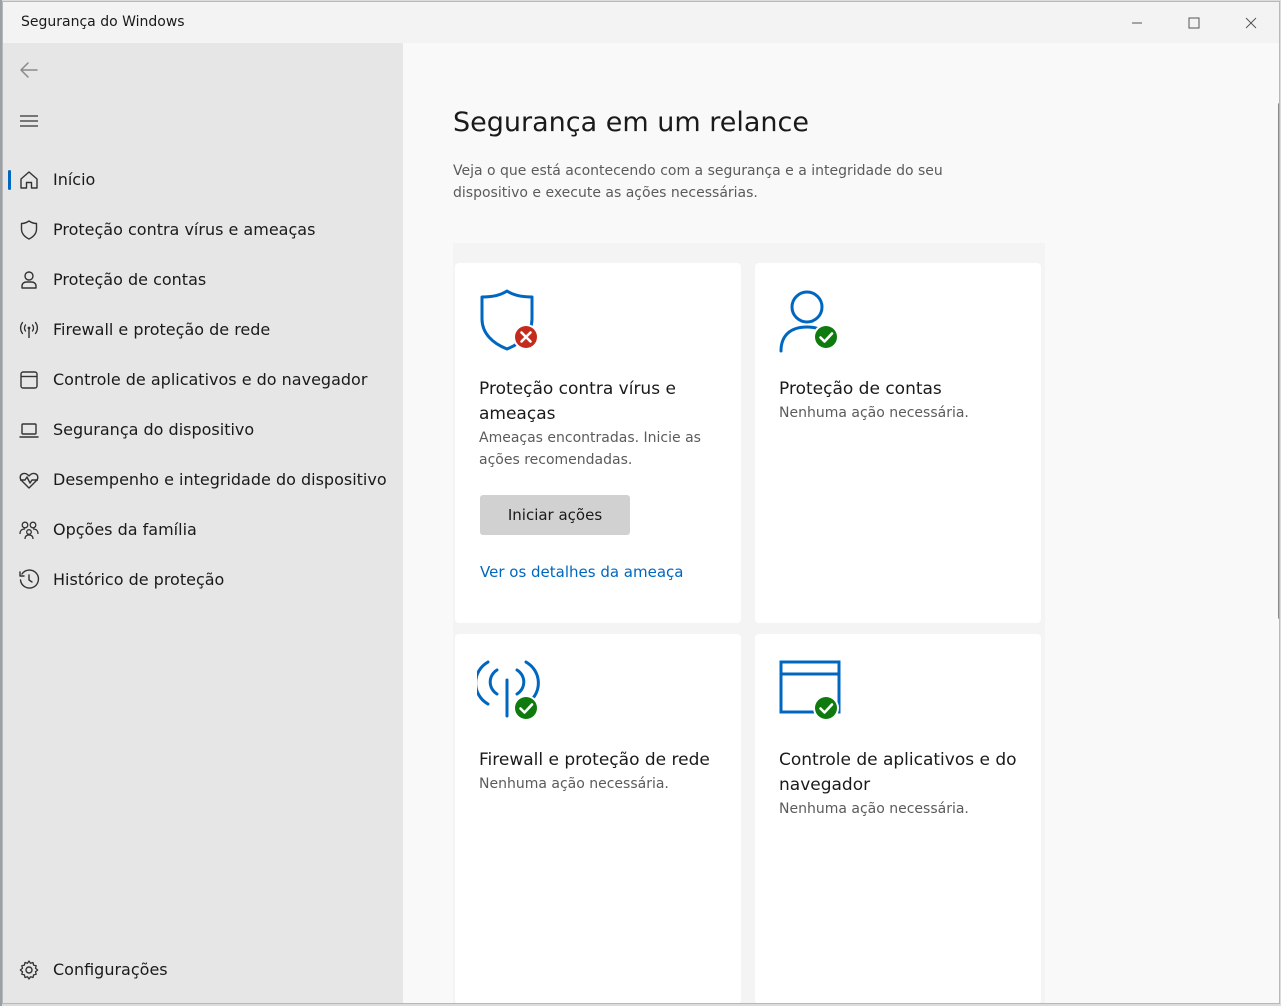 The image size is (1281, 1006). Describe the element at coordinates (555, 515) in the screenshot. I see `start-actions-button: Iniciar ações` at that location.